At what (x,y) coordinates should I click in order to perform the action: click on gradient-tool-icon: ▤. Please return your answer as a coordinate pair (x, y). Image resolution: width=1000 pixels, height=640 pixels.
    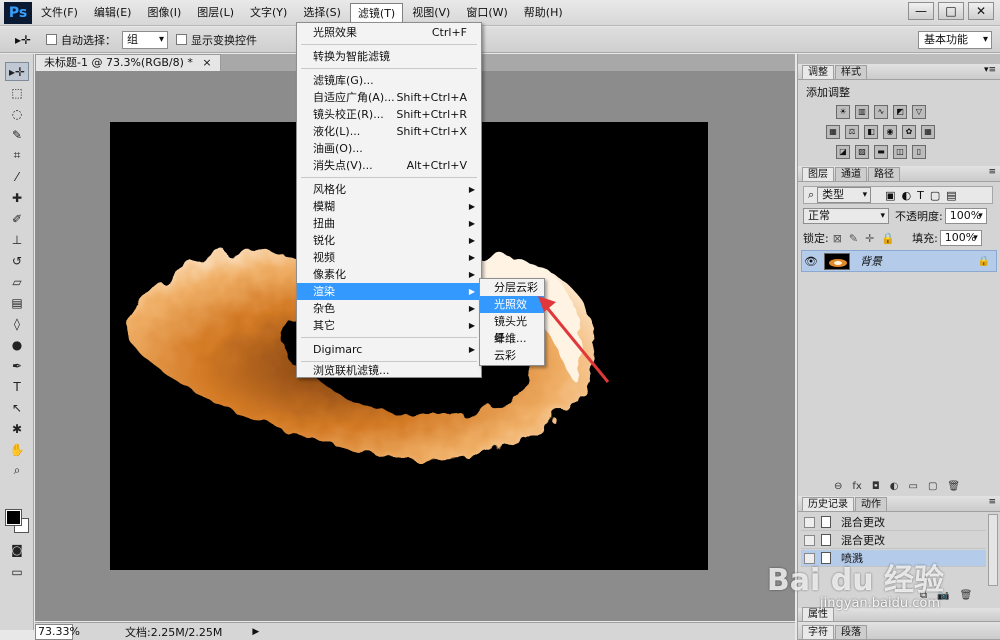
    Looking at the image, I should click on (17, 302).